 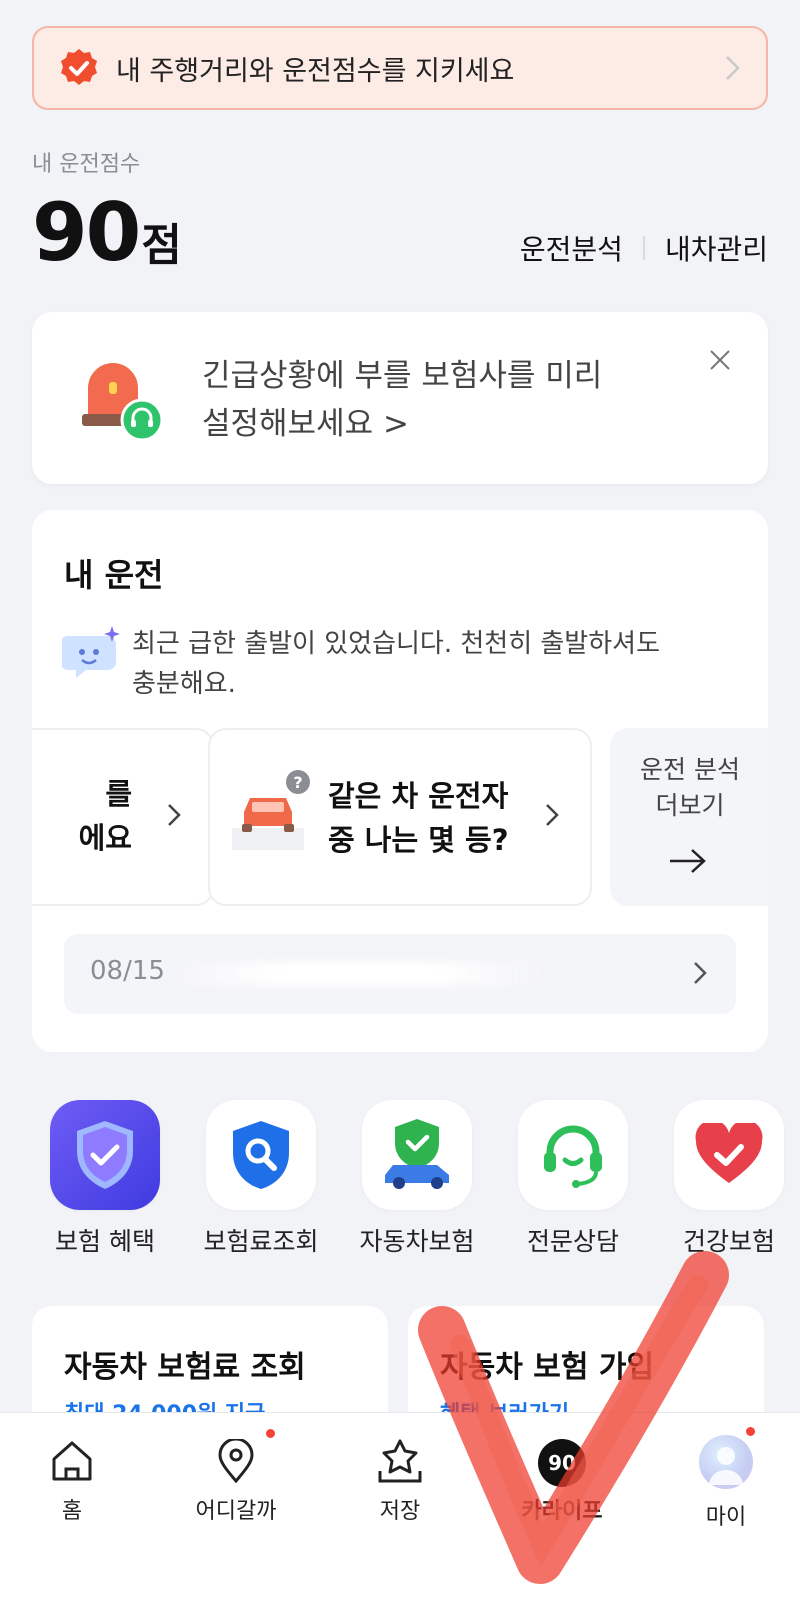 I want to click on car-shield-icon, so click(x=417, y=1155).